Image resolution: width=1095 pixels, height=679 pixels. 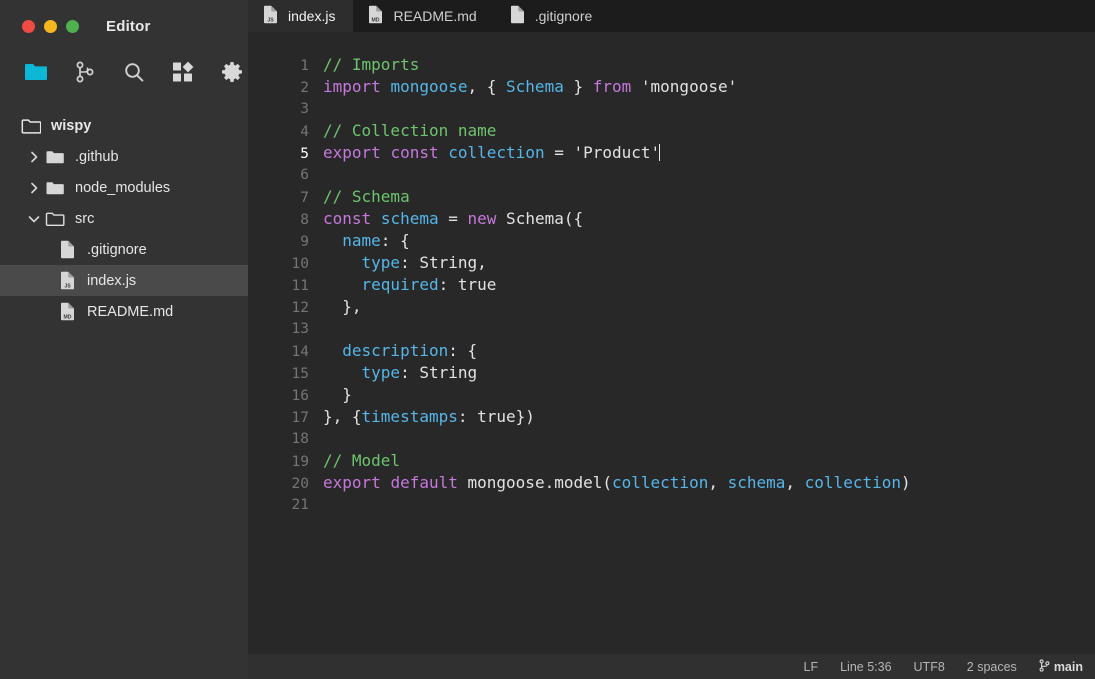 What do you see at coordinates (304, 154) in the screenshot?
I see `line-number: 5` at bounding box center [304, 154].